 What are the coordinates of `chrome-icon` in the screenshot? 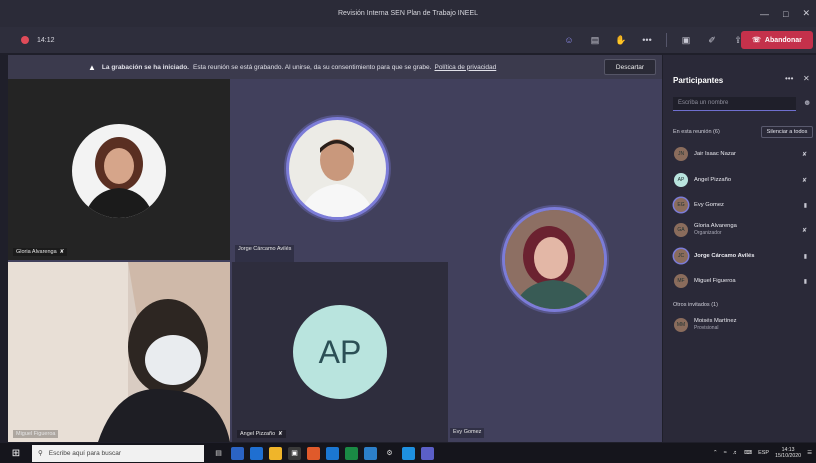 It's located at (313, 453).